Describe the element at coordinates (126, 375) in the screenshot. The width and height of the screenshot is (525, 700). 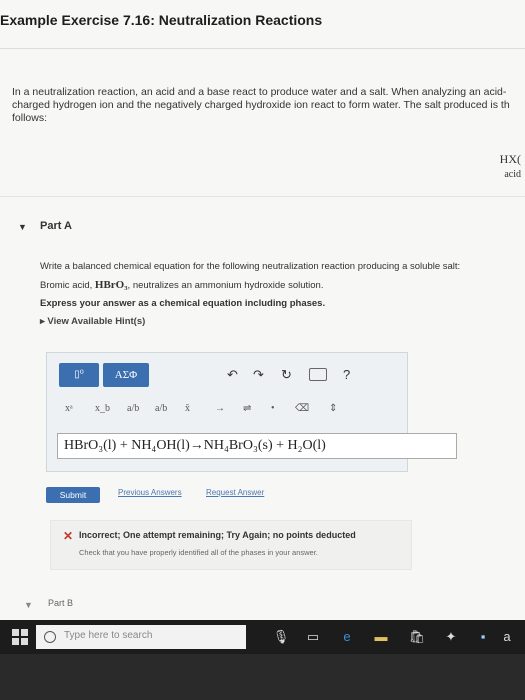
I see `greek-symbols-button: ΑΣΦ` at that location.